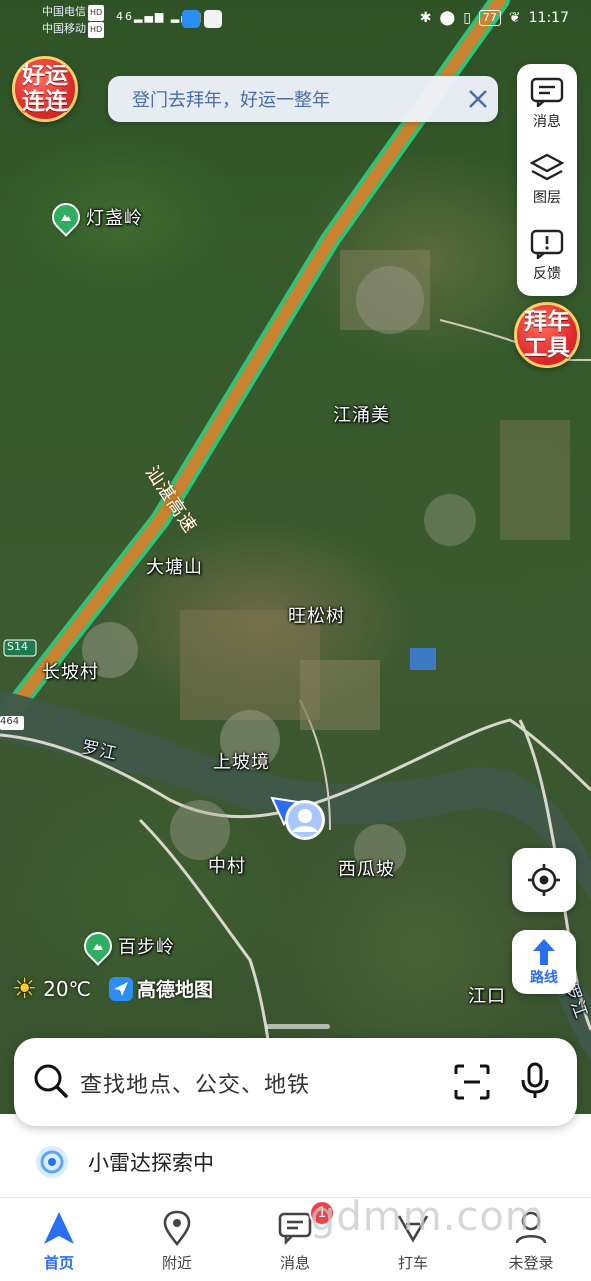  I want to click on tab-taxi-label: 打车, so click(412, 1263).